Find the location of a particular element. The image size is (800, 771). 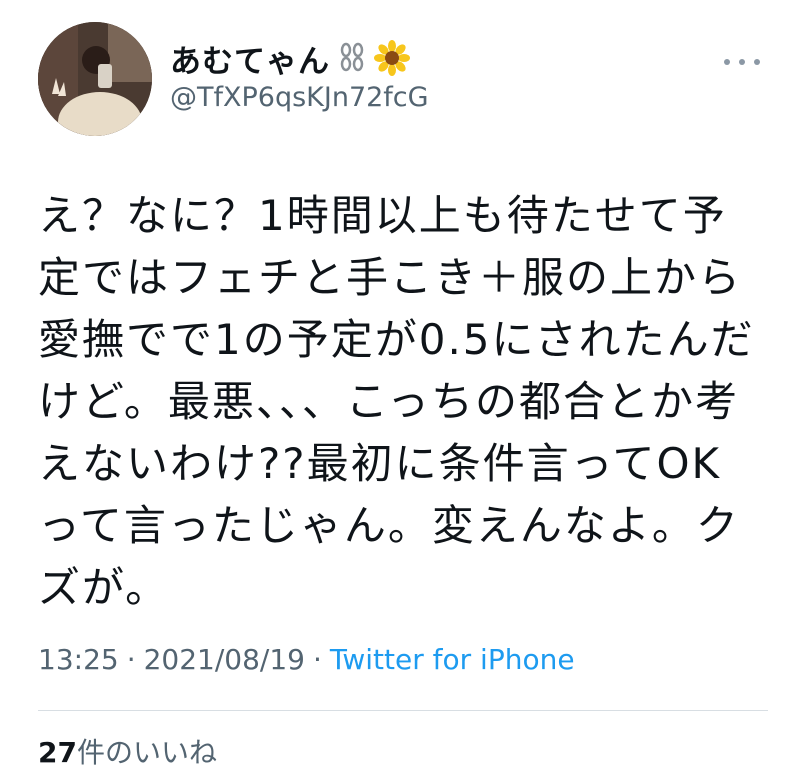

tweet-date: 2021/08/19 is located at coordinates (224, 659).